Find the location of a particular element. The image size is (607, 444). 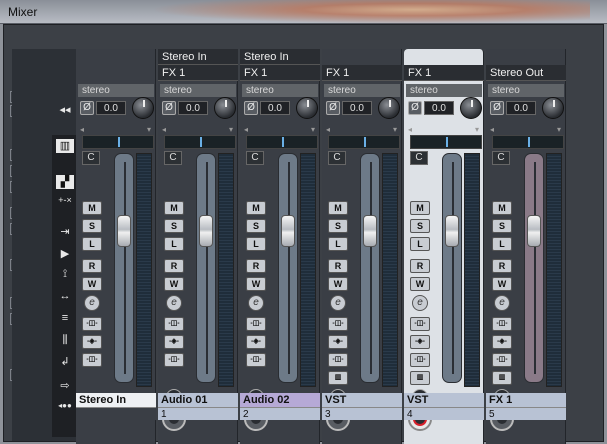

output-routing: Stereo Out is located at coordinates (526, 73).